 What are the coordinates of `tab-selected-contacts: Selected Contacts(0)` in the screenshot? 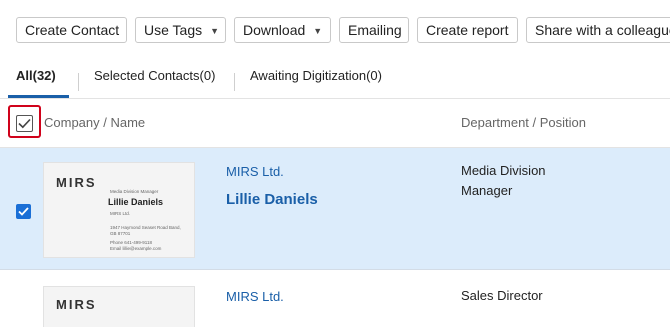 It's located at (154, 75).